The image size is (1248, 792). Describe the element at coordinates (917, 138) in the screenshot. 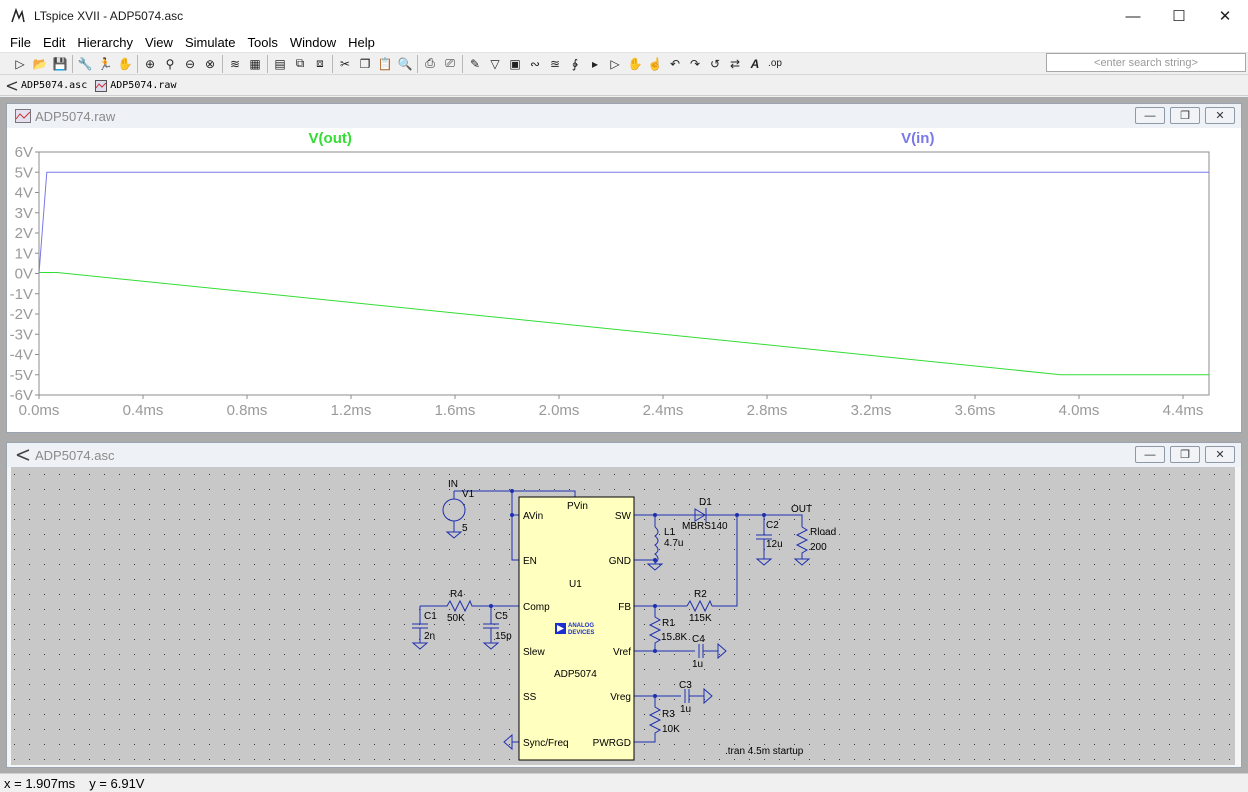

I see `legend-1: V(in)` at that location.